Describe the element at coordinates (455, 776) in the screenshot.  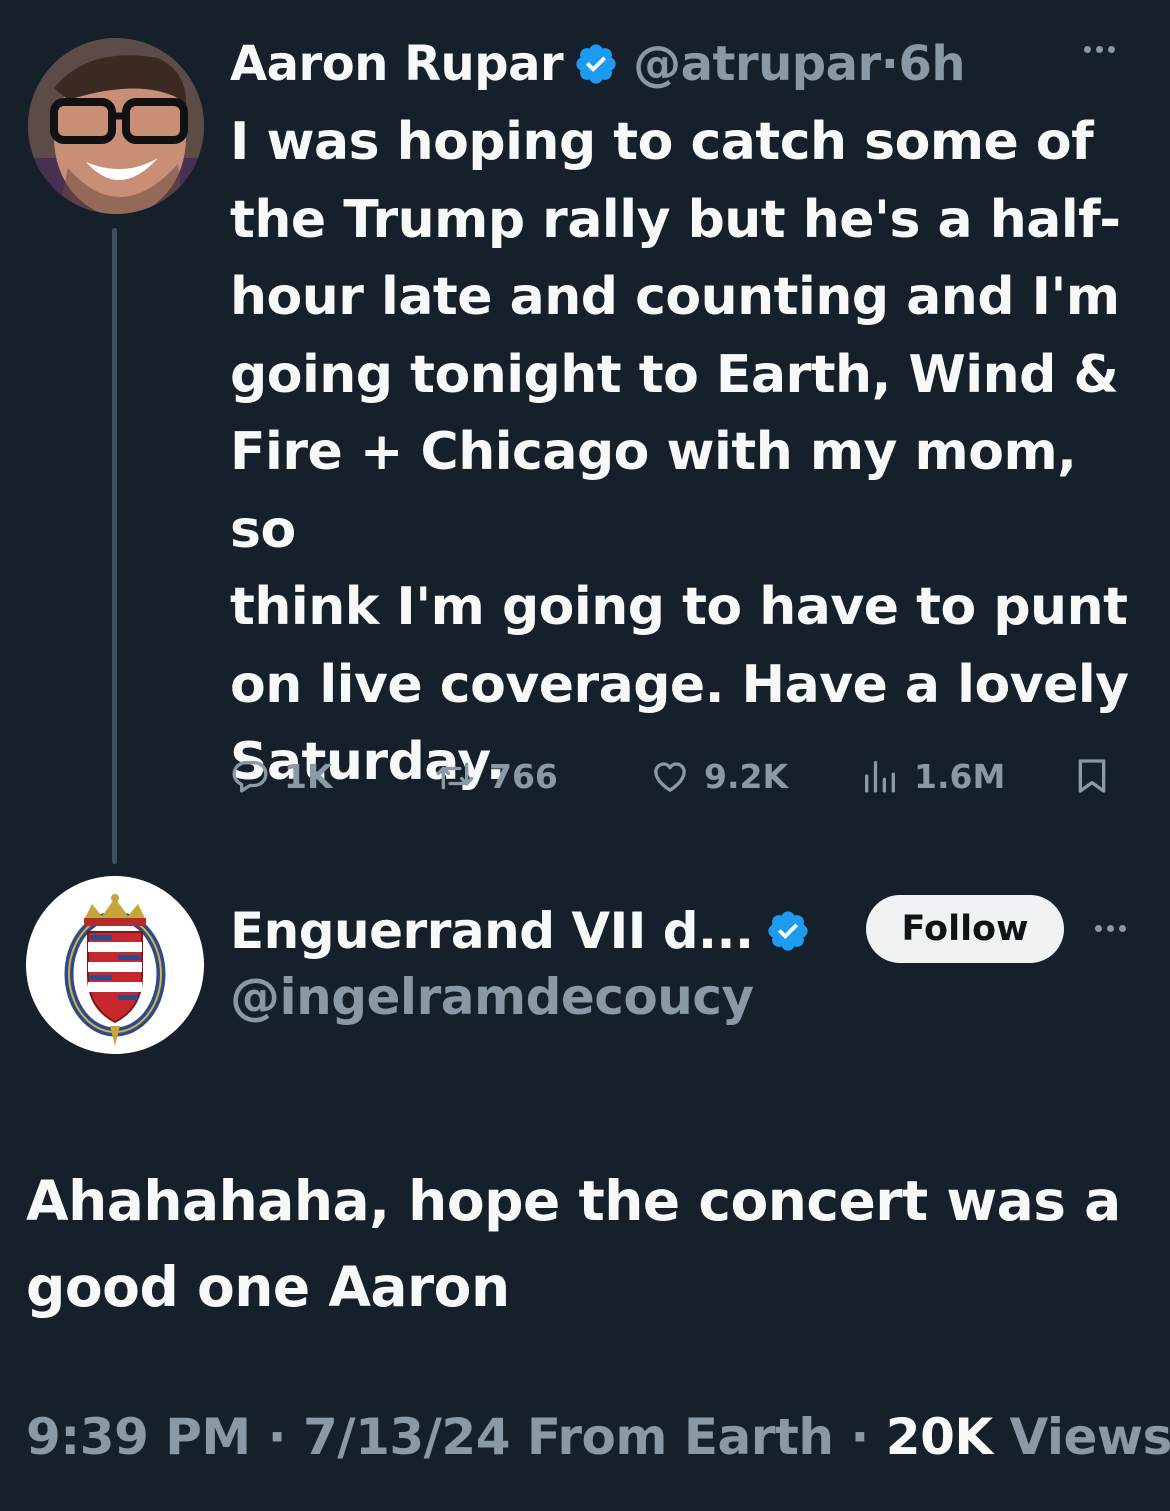
I see `repost-icon` at that location.